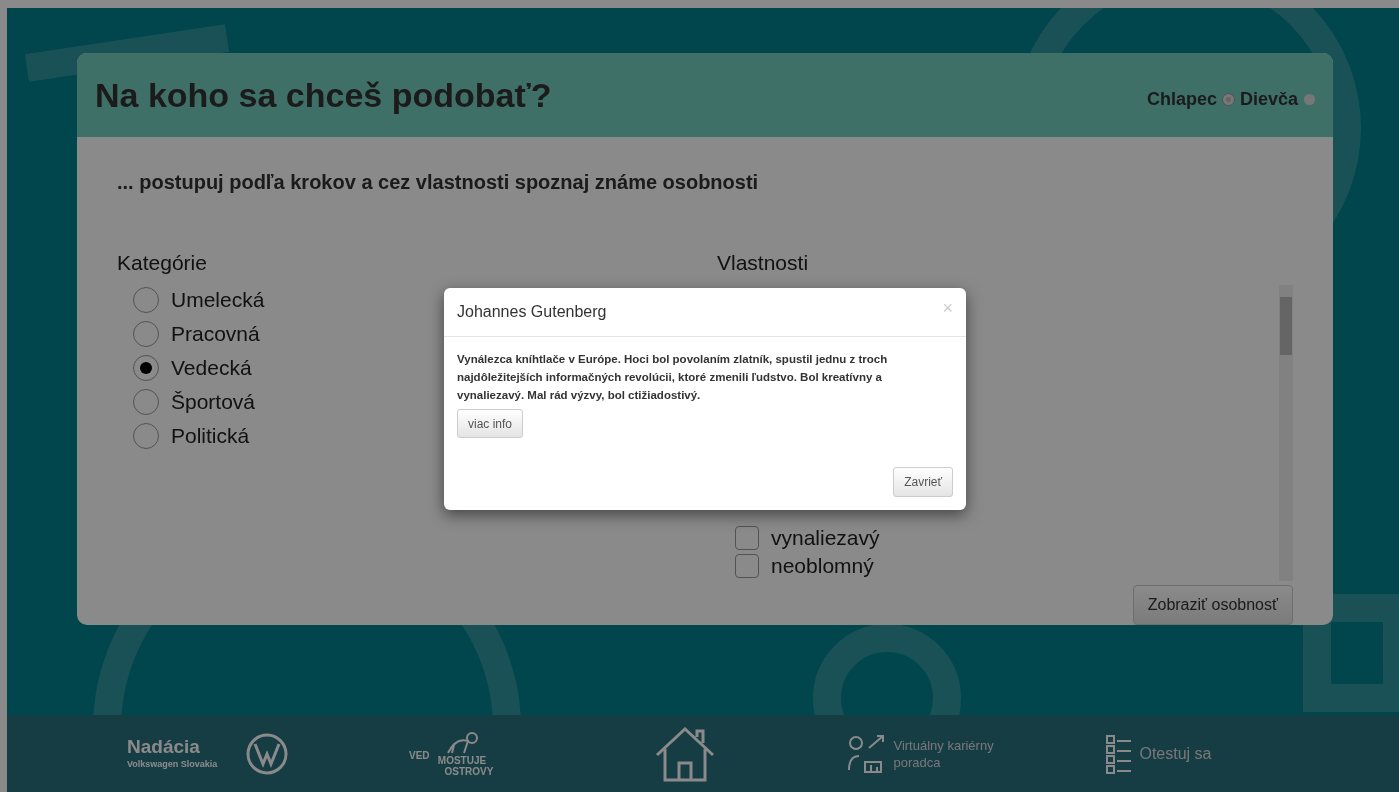 The width and height of the screenshot is (1399, 792). I want to click on page-title: Na koho sa chceš podobať?, so click(323, 95).